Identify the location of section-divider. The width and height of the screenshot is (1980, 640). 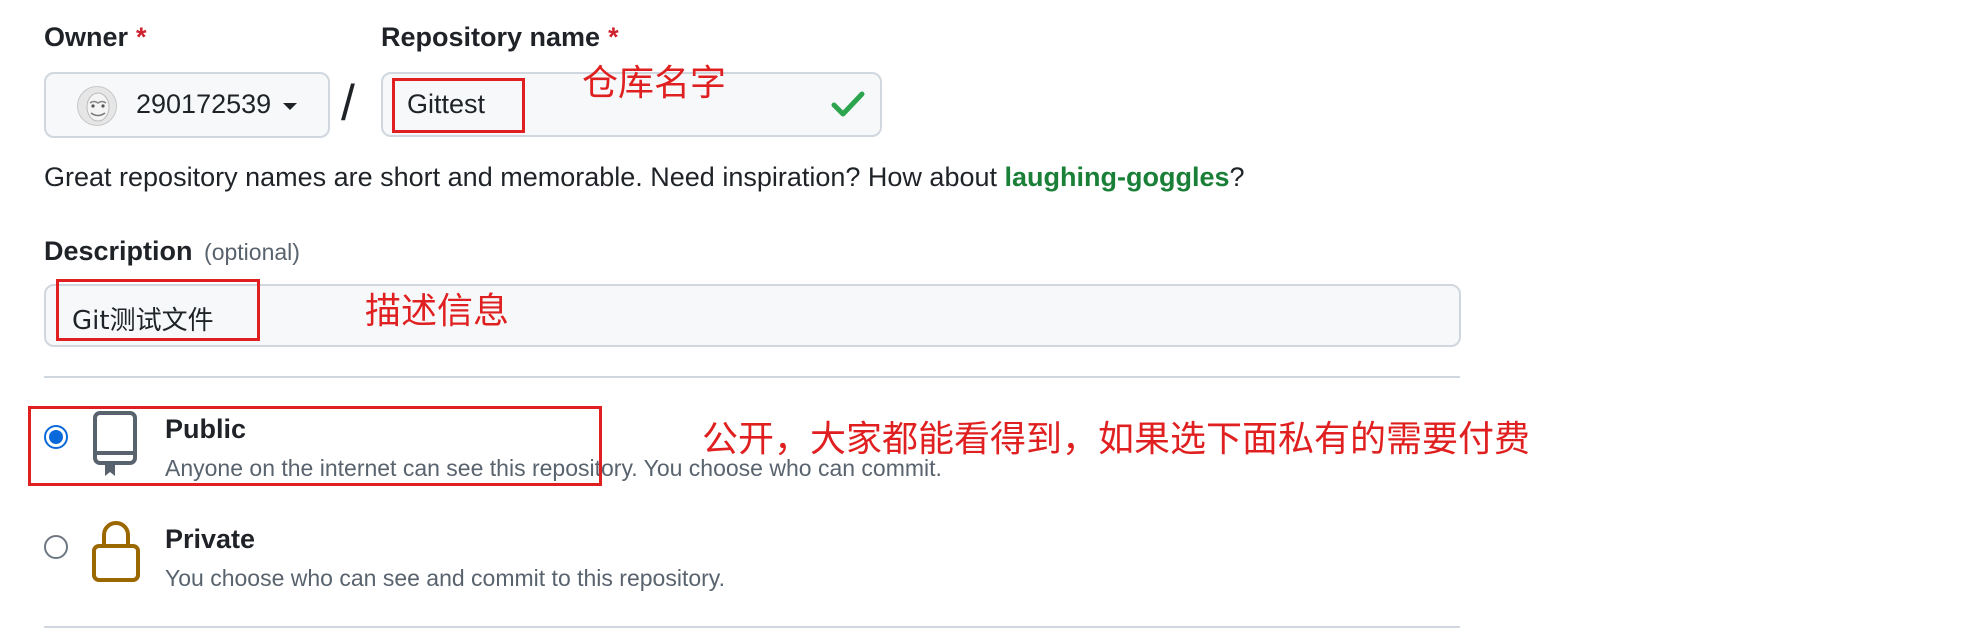
(752, 377).